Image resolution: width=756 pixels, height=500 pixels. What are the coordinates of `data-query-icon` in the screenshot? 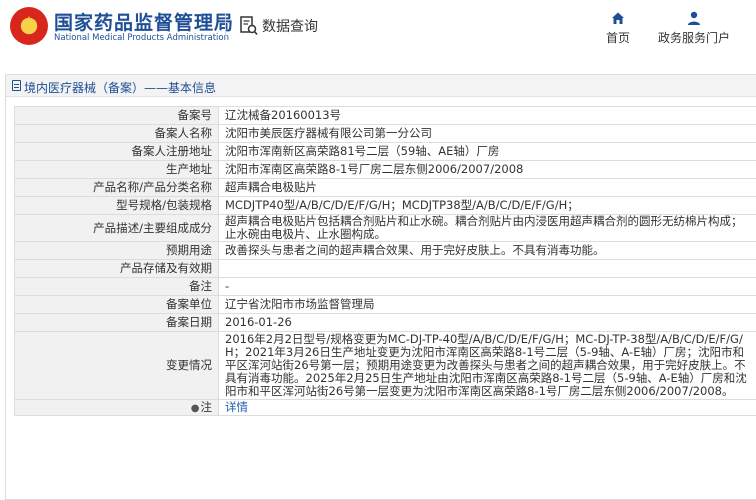 It's located at (249, 26).